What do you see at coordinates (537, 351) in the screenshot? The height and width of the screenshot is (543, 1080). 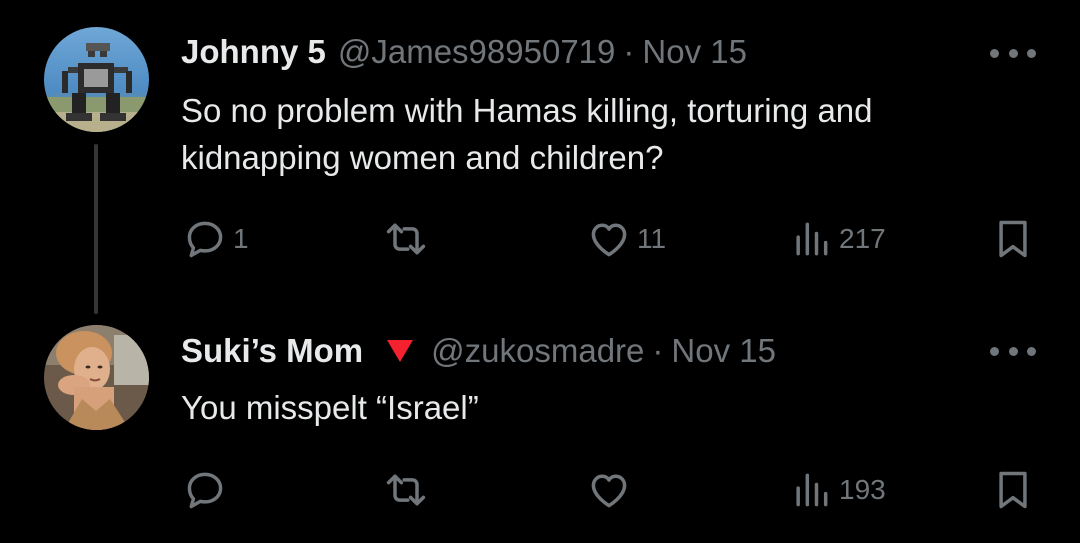 I see `user-handle: @zukosmadre` at bounding box center [537, 351].